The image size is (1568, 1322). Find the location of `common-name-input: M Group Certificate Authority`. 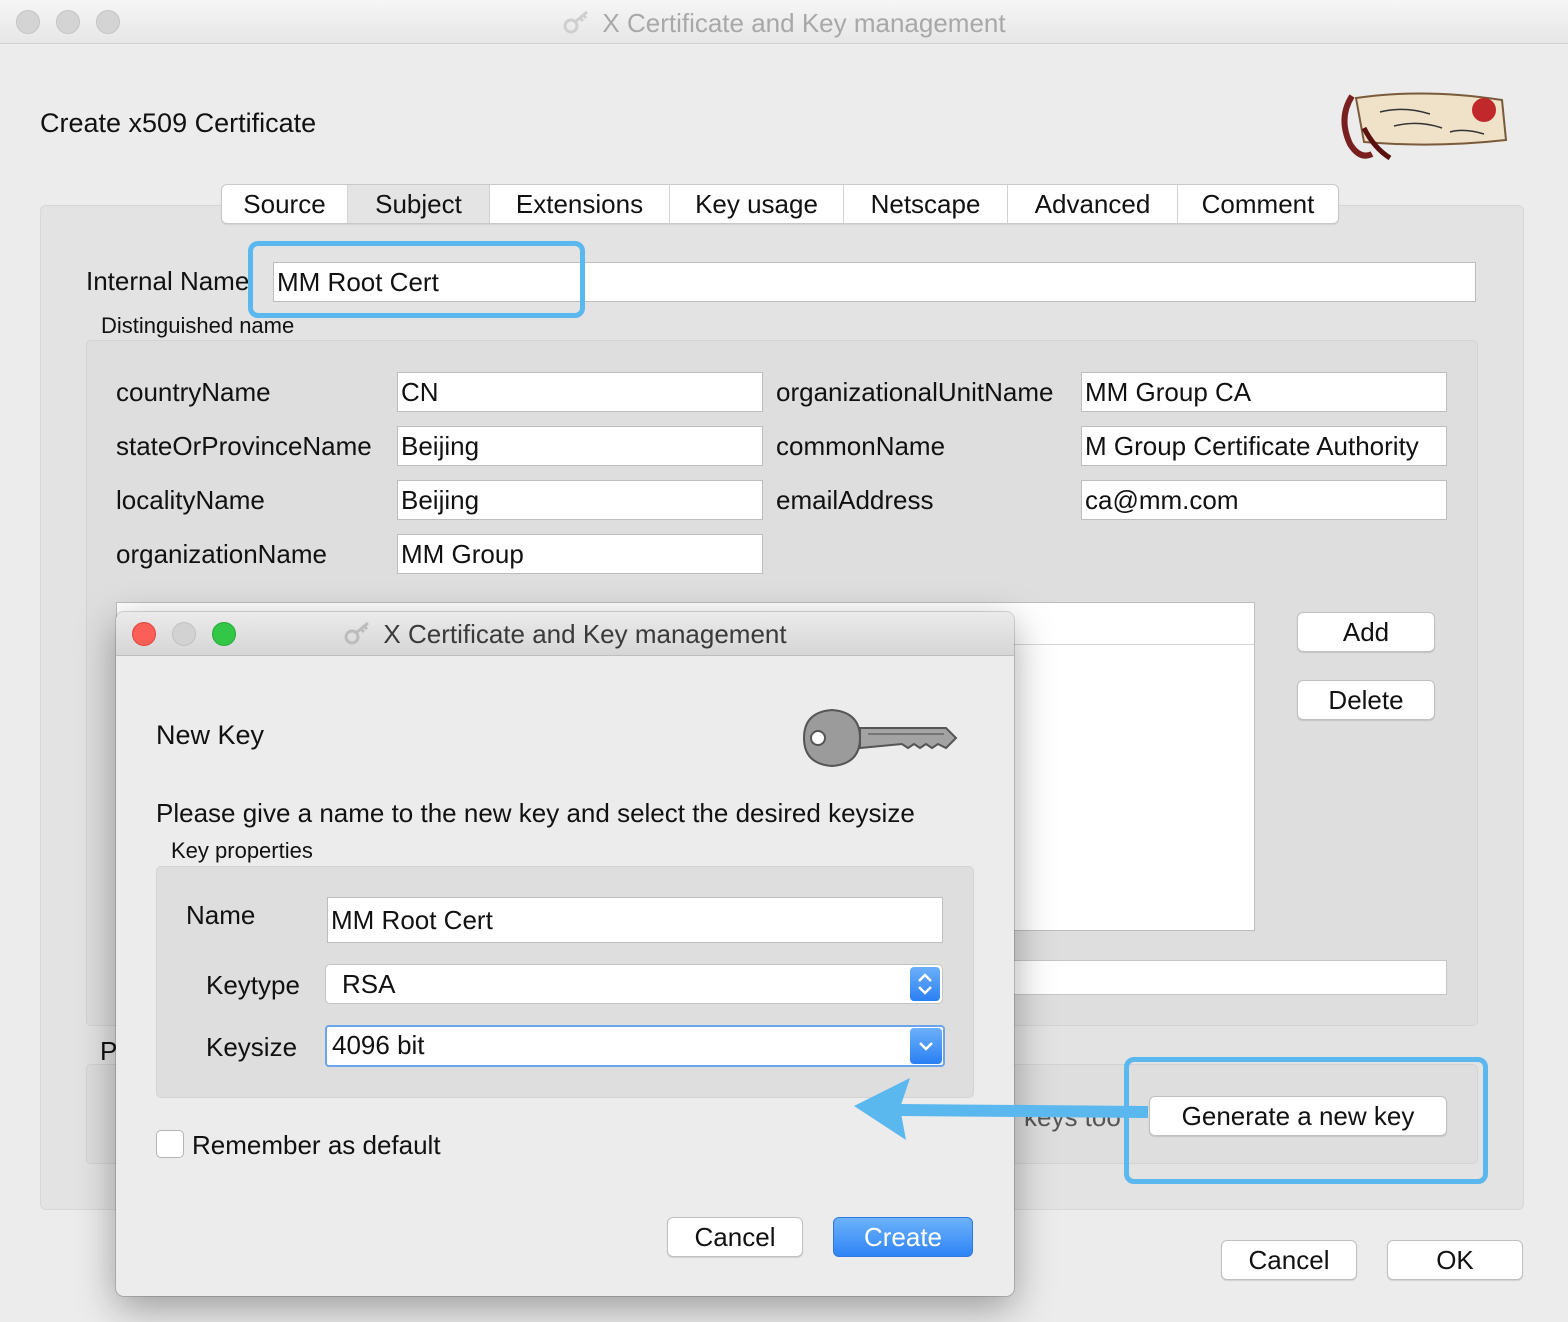

common-name-input: M Group Certificate Authority is located at coordinates (1264, 446).